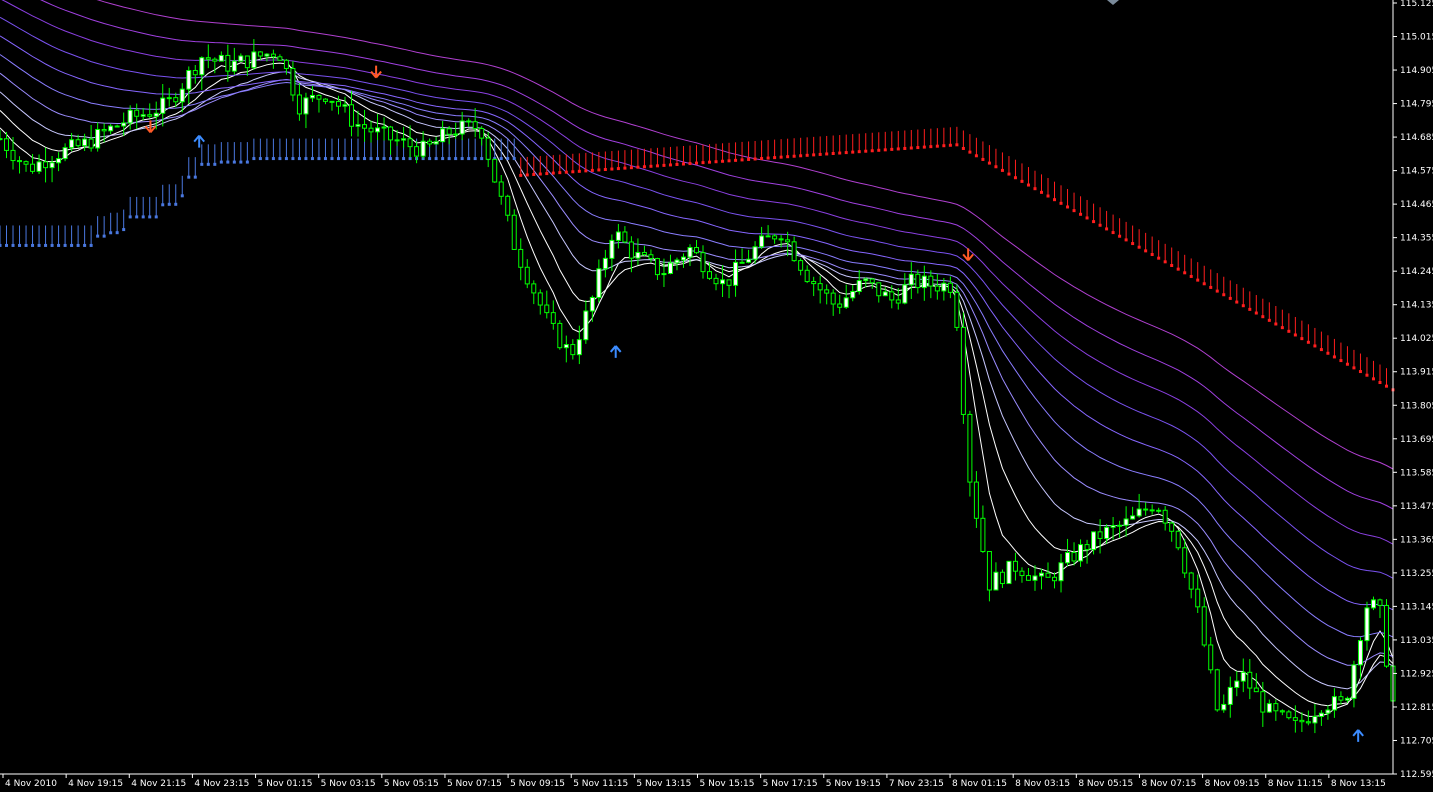 This screenshot has width=1433, height=792. I want to click on price-tick-label: 113.255, so click(1416, 574).